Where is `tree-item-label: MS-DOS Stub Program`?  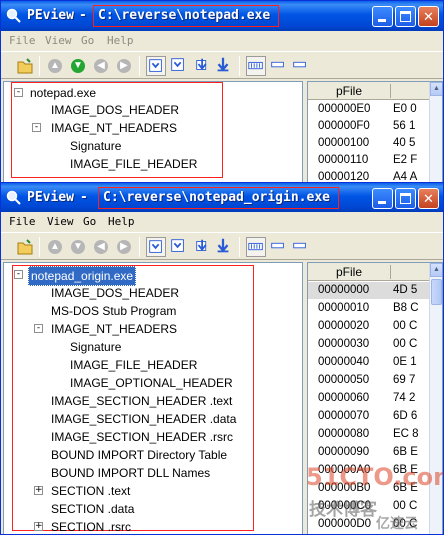
tree-item-label: MS-DOS Stub Program is located at coordinates (114, 311).